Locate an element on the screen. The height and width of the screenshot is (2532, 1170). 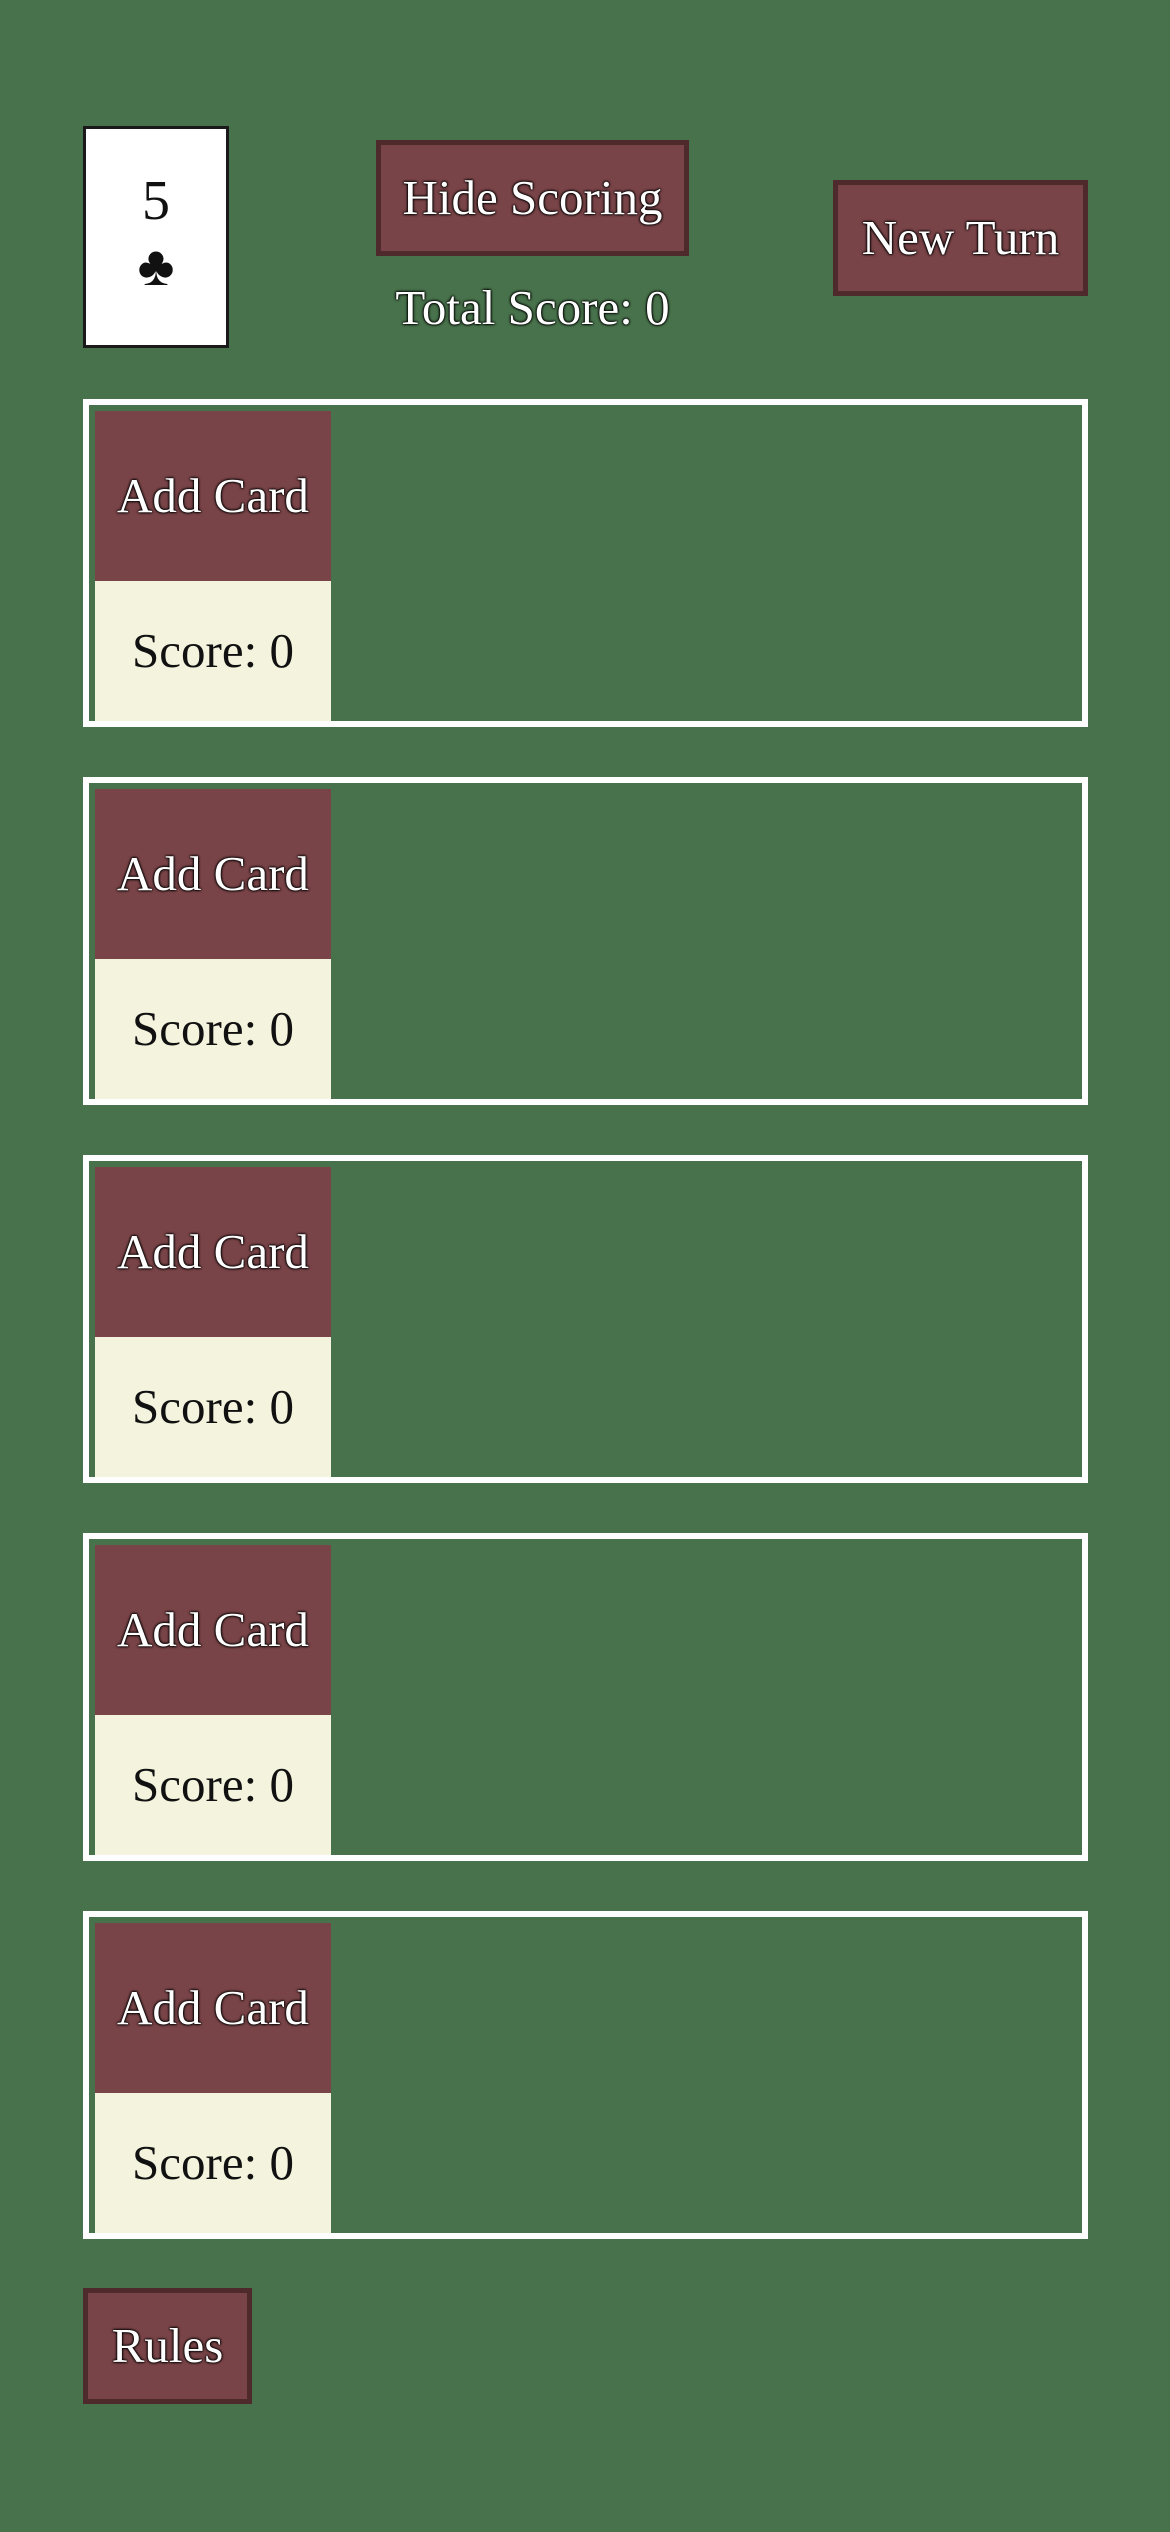
card-row-1: Add Card Score: 0 is located at coordinates (585, 563).